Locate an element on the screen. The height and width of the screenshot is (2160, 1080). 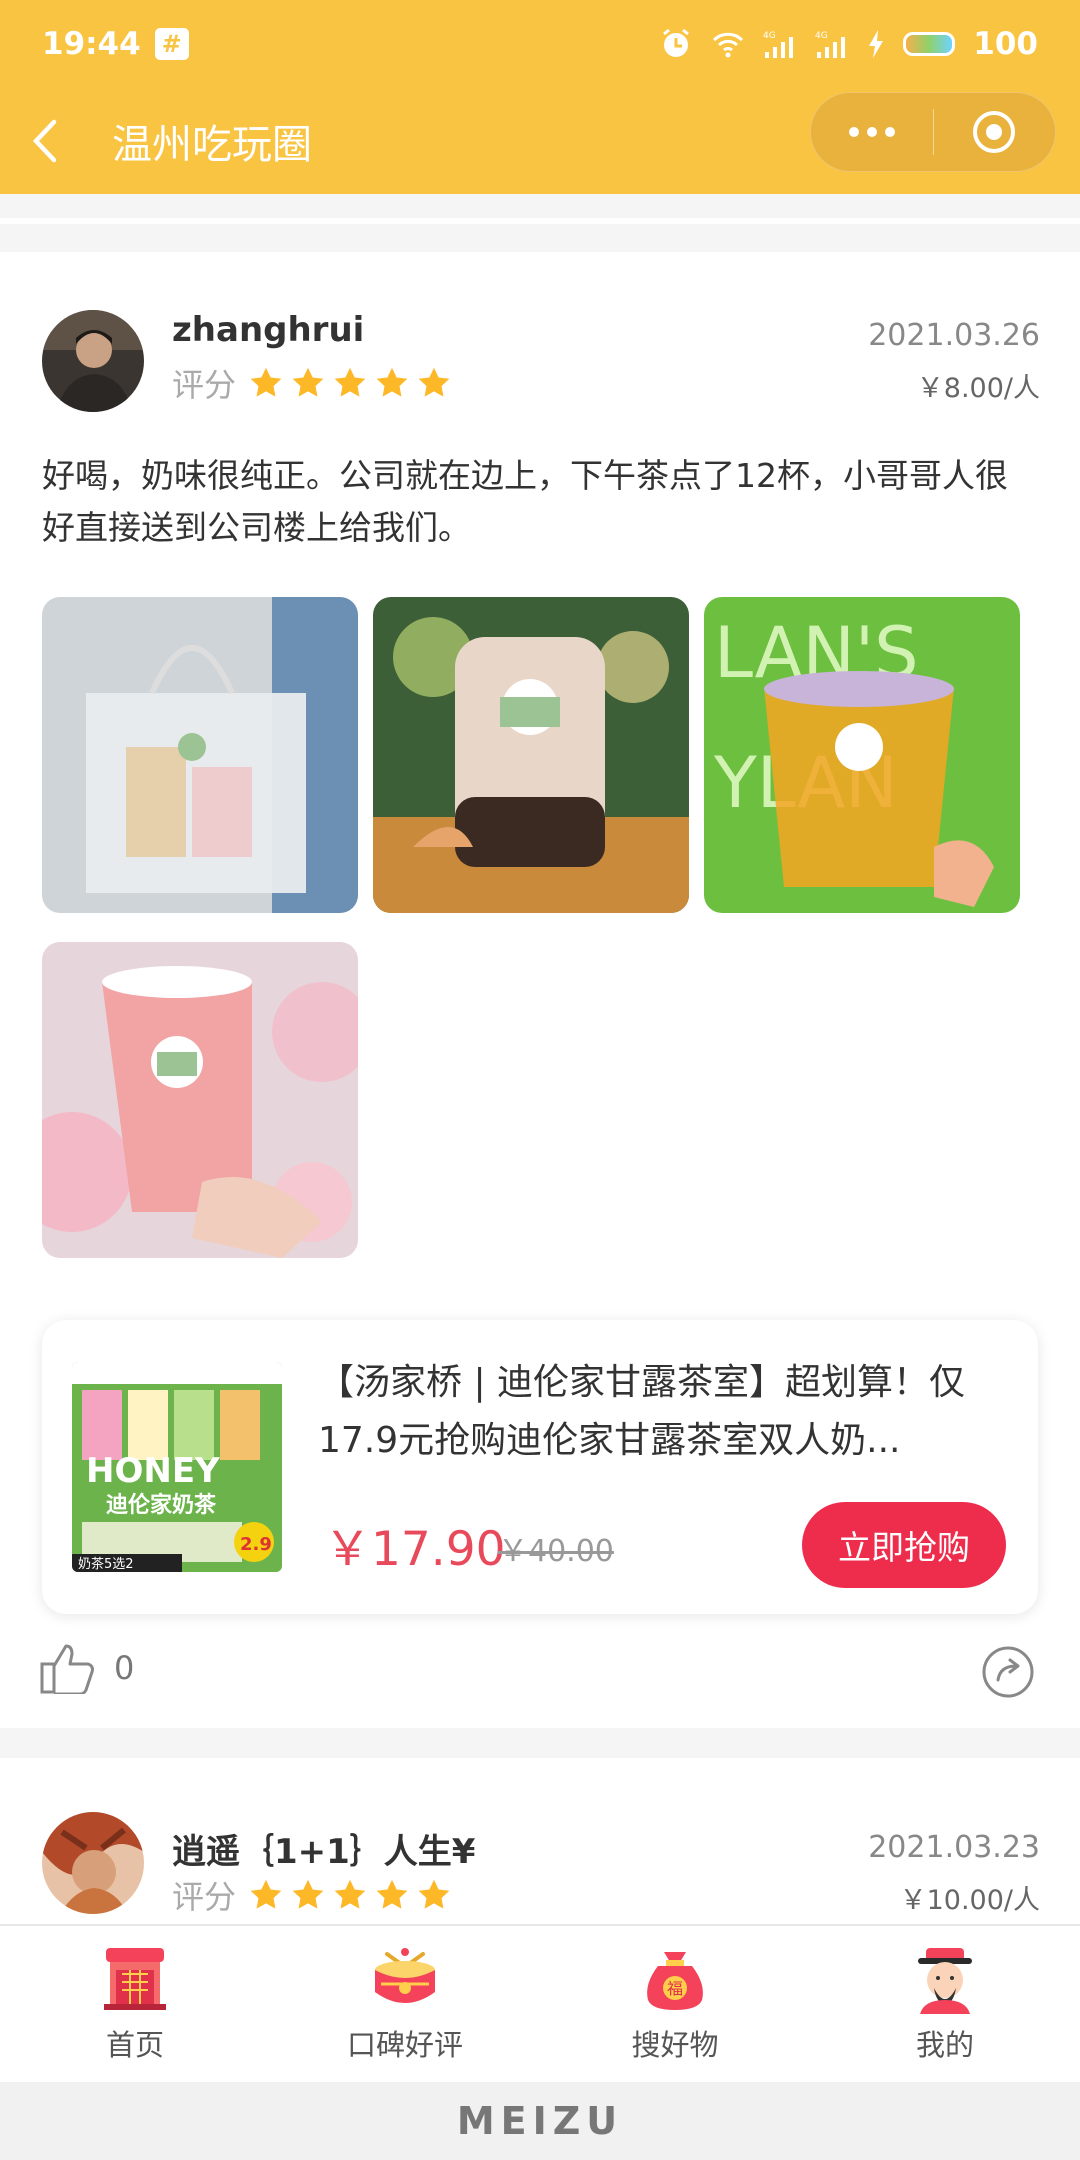
close-miniprogram-button is located at coordinates (995, 132).